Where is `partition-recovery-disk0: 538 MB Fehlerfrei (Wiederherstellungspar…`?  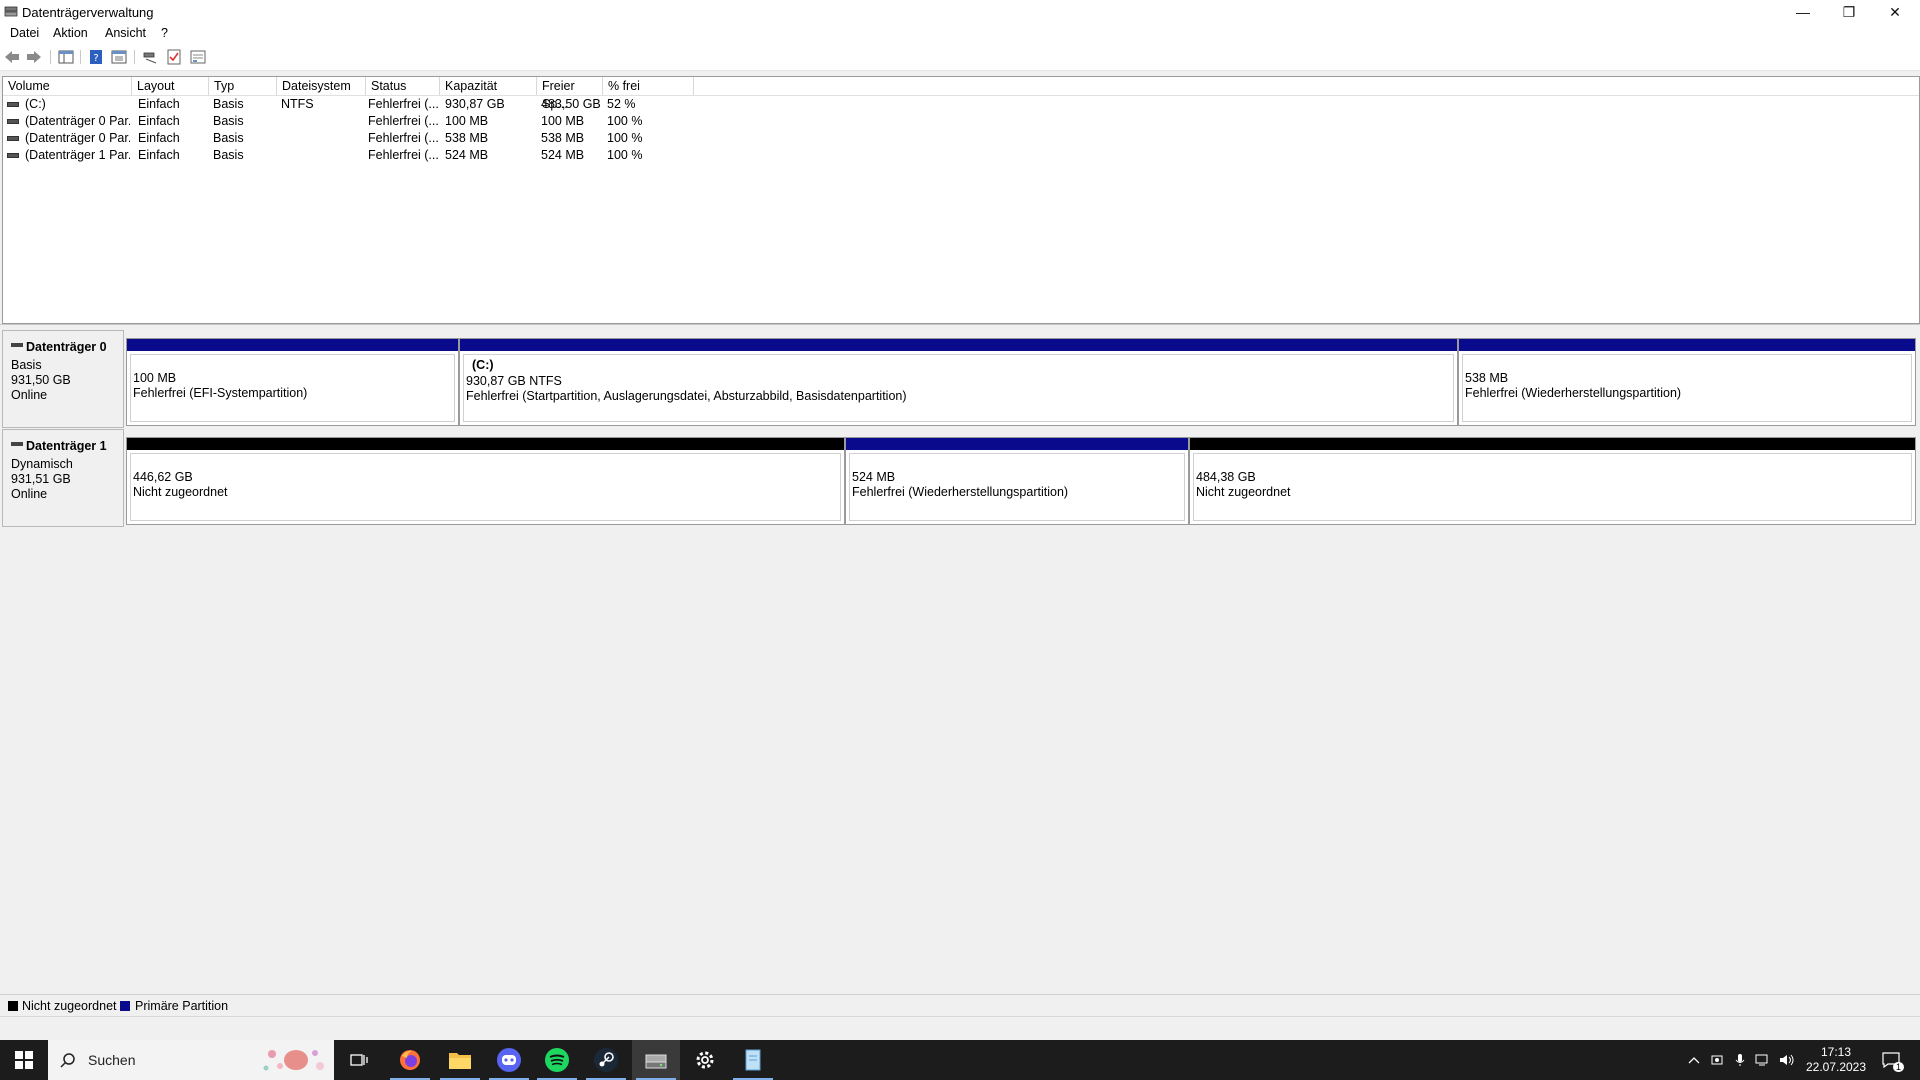
partition-recovery-disk0: 538 MB Fehlerfrei (Wiederherstellungspar… is located at coordinates (1687, 382).